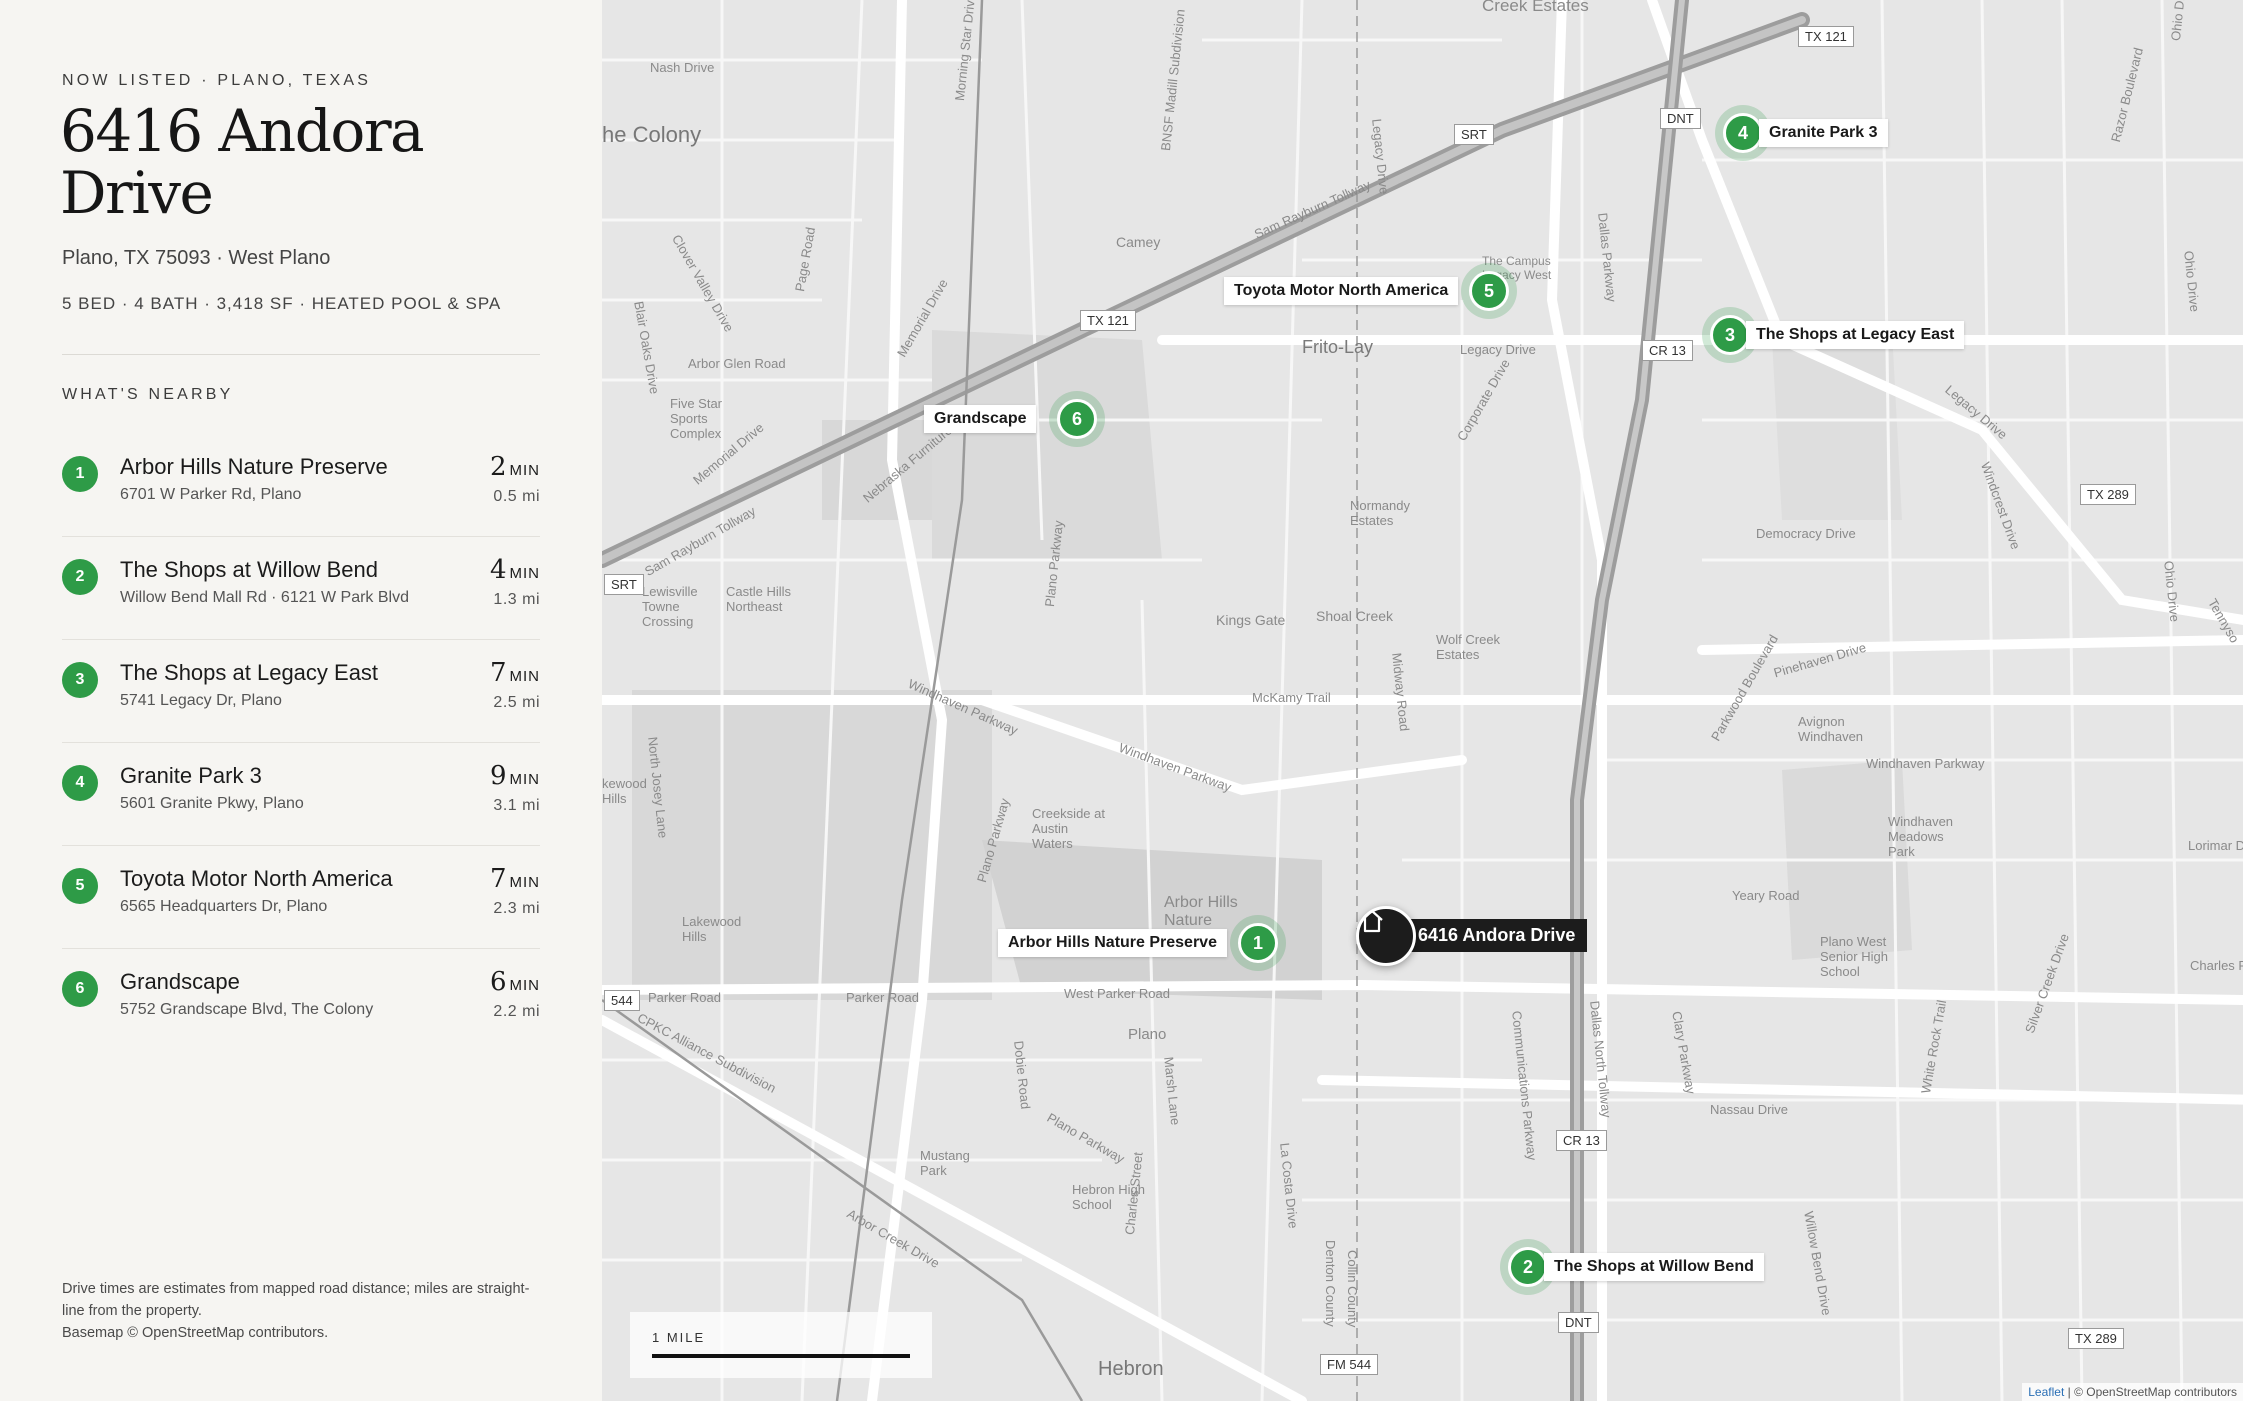 This screenshot has height=1401, width=2243. I want to click on map-place-label: Avignon Windhaven, so click(1831, 729).